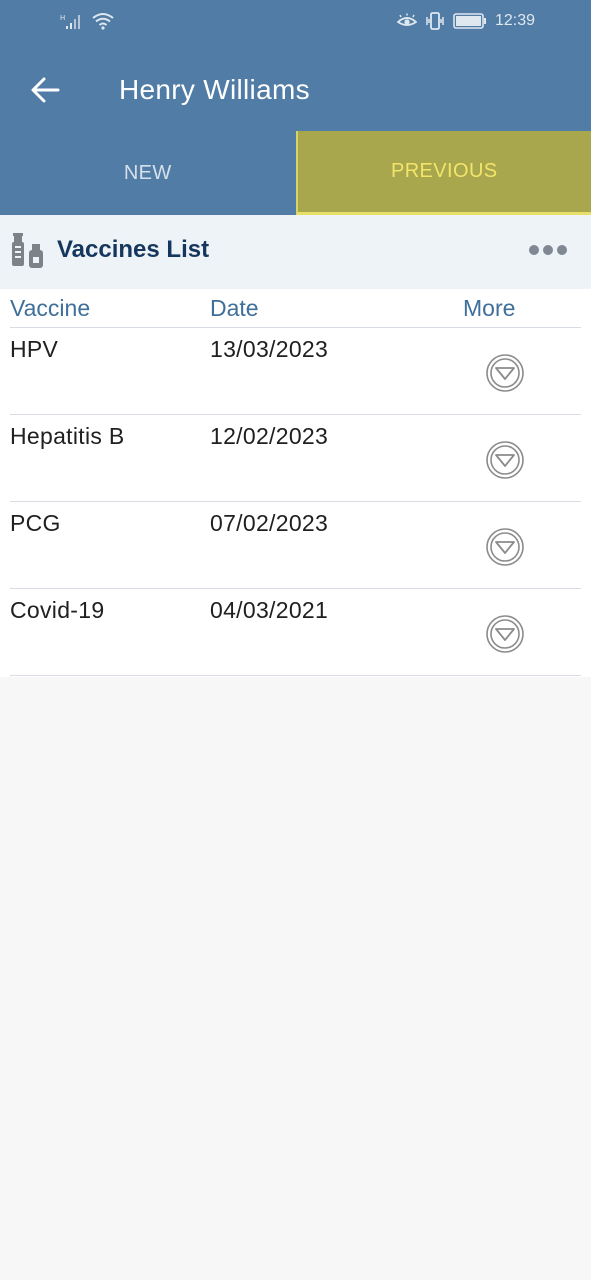  Describe the element at coordinates (295, 632) in the screenshot. I see `table-row: Covid-19 04/03/2021` at that location.